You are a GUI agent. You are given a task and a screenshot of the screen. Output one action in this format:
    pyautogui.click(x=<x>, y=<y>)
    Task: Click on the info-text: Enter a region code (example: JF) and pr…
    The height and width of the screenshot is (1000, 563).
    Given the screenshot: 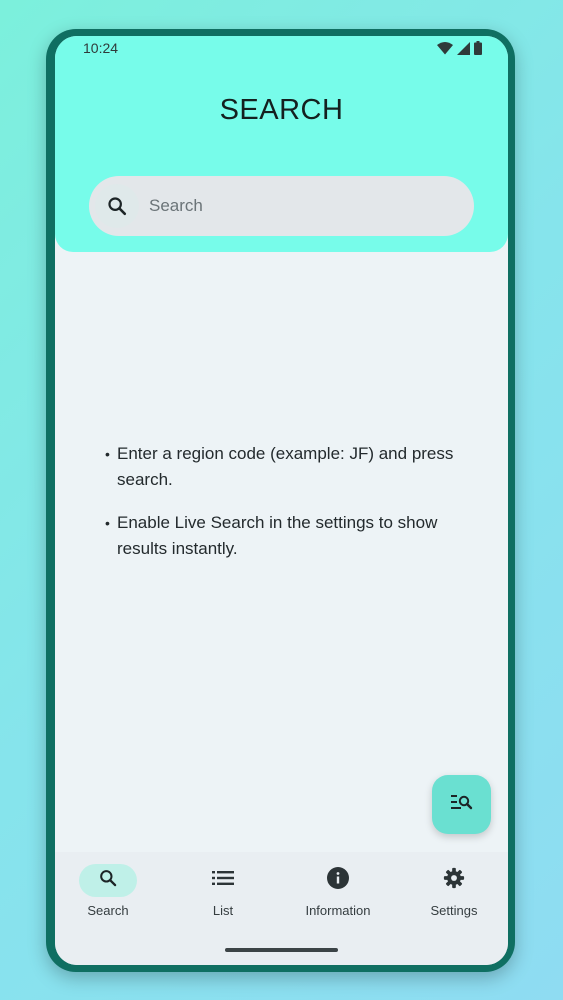 What is the action you would take?
    pyautogui.click(x=285, y=466)
    